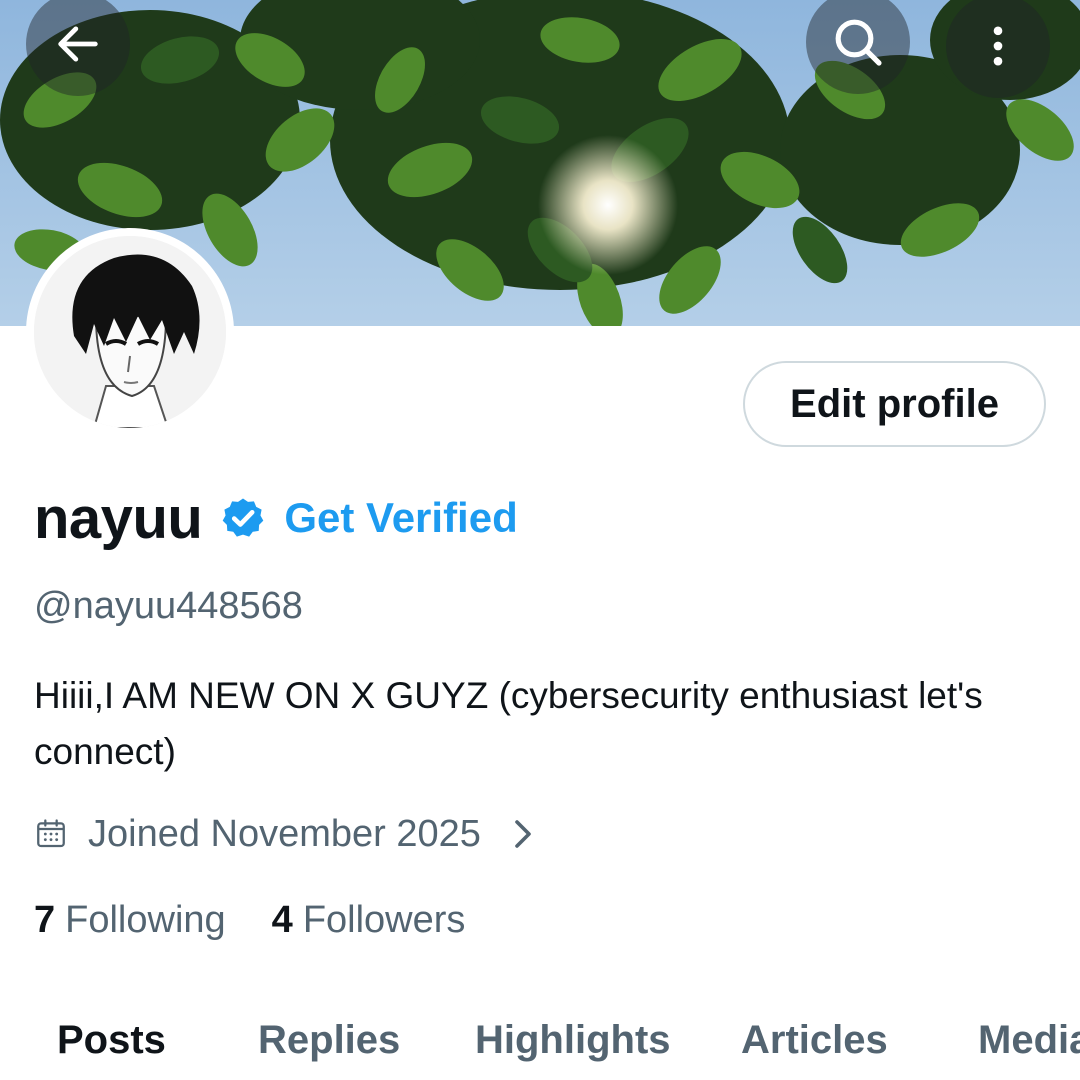 The height and width of the screenshot is (1080, 1080). I want to click on tab-media: Media, so click(1029, 1040).